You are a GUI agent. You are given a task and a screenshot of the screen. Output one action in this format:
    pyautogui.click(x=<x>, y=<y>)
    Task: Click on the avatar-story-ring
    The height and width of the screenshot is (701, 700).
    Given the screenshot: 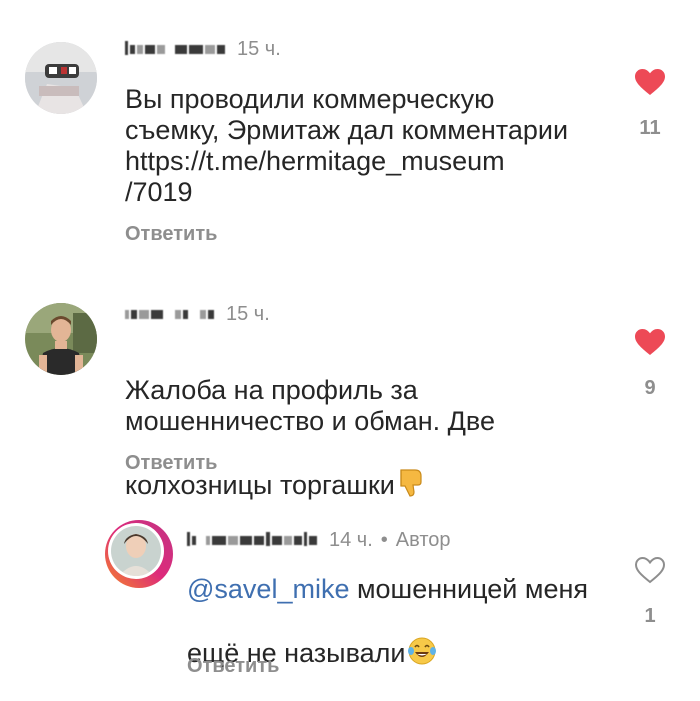 What is the action you would take?
    pyautogui.click(x=139, y=554)
    